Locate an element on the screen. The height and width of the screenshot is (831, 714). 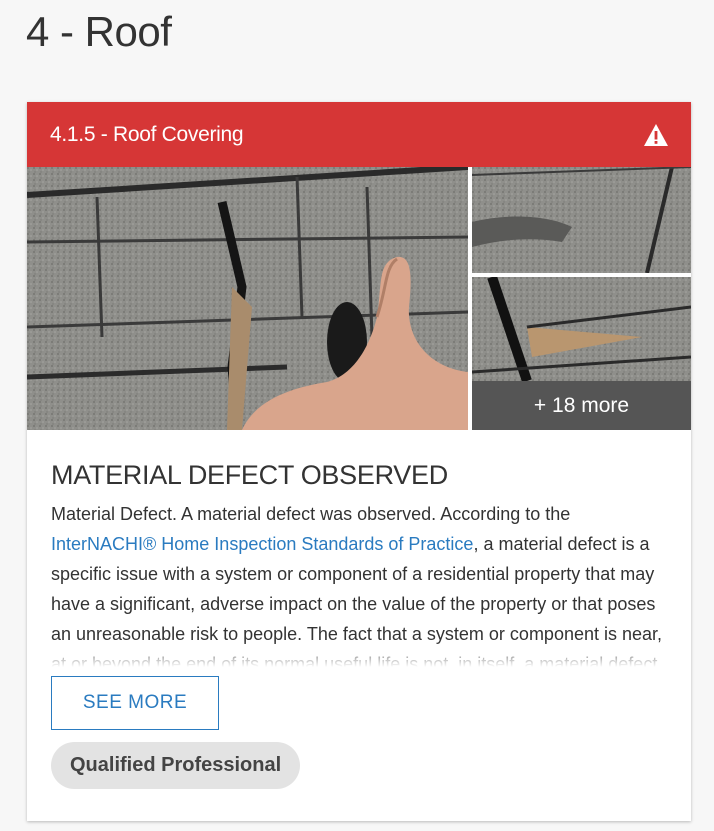
warning-icon is located at coordinates (656, 134).